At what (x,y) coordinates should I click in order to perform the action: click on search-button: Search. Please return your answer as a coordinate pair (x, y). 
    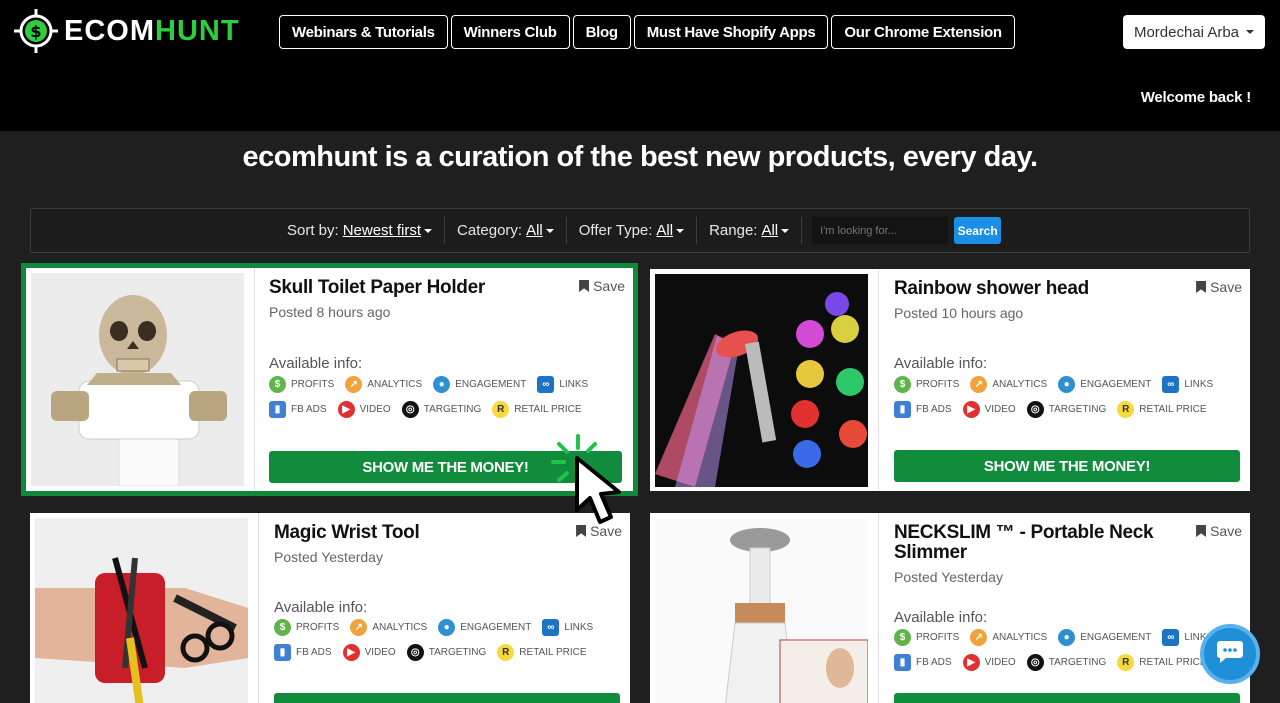
    Looking at the image, I should click on (978, 230).